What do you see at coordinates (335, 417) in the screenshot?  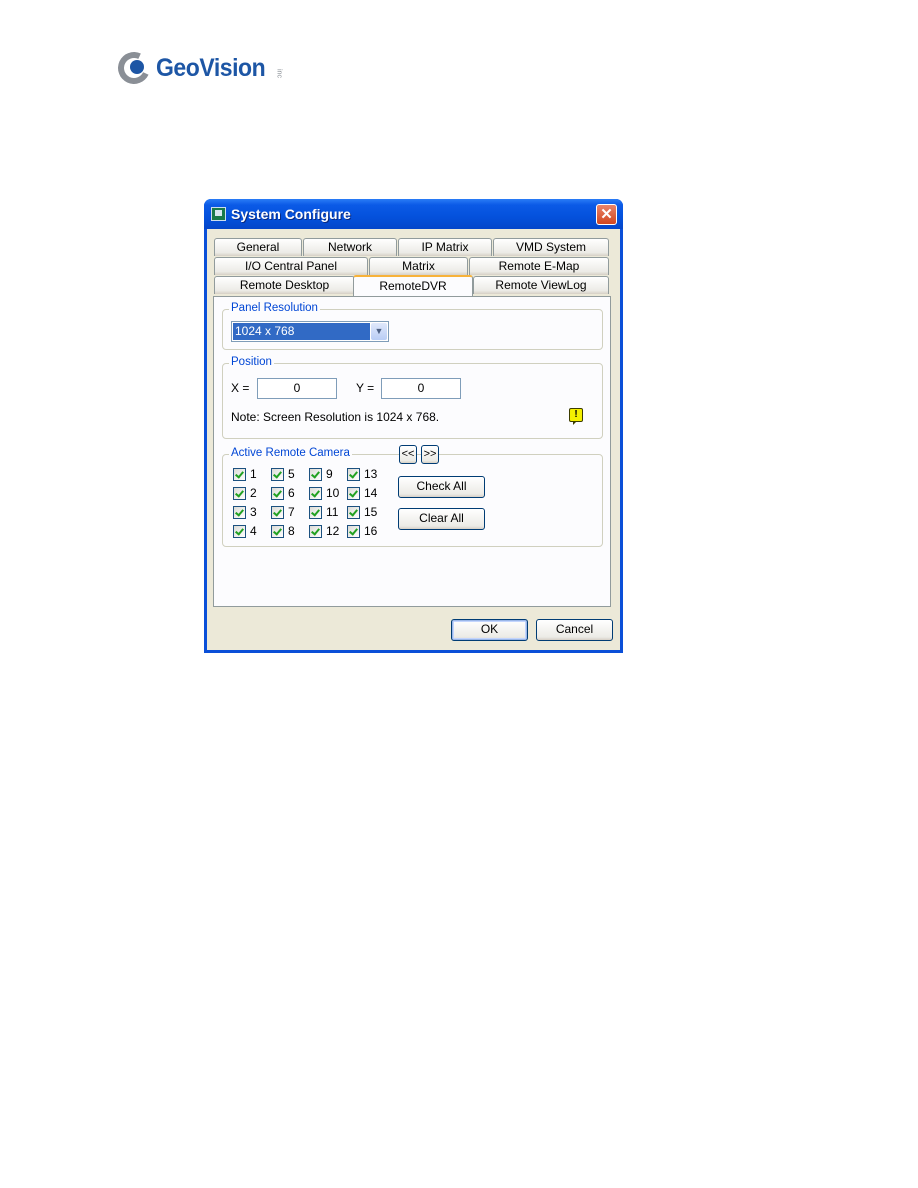 I see `screen-resolution-note: Note: Screen Resolution is 1024 x 768.` at bounding box center [335, 417].